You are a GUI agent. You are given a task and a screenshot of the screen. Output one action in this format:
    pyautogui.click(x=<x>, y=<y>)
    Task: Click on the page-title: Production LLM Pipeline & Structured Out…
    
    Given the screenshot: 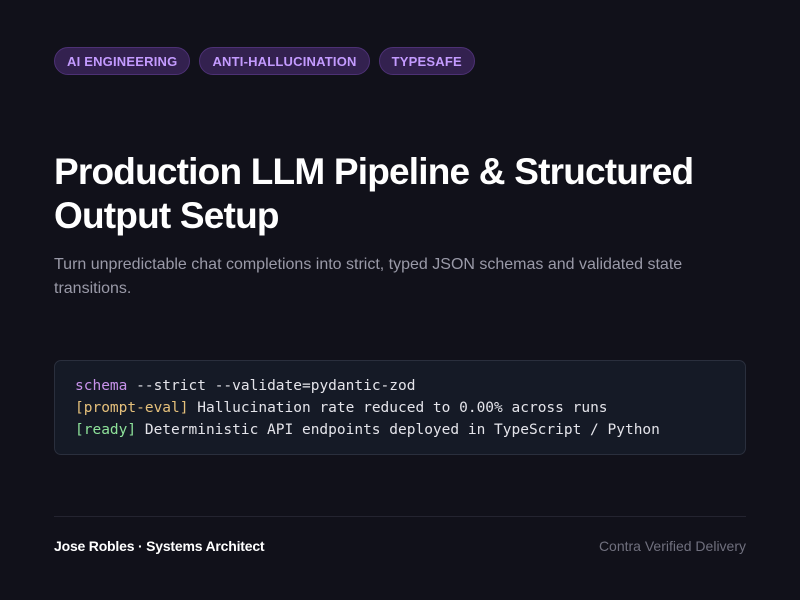 What is the action you would take?
    pyautogui.click(x=404, y=194)
    